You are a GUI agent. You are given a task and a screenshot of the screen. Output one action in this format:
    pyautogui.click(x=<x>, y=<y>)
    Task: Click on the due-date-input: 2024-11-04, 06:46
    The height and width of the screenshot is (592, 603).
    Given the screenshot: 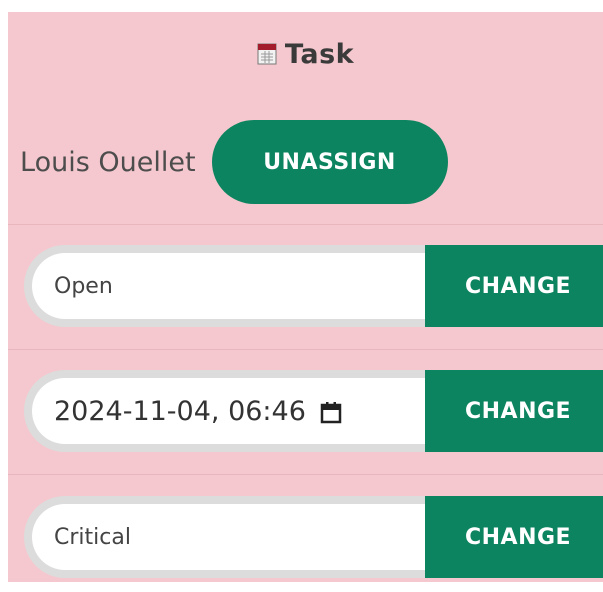 What is the action you would take?
    pyautogui.click(x=232, y=411)
    